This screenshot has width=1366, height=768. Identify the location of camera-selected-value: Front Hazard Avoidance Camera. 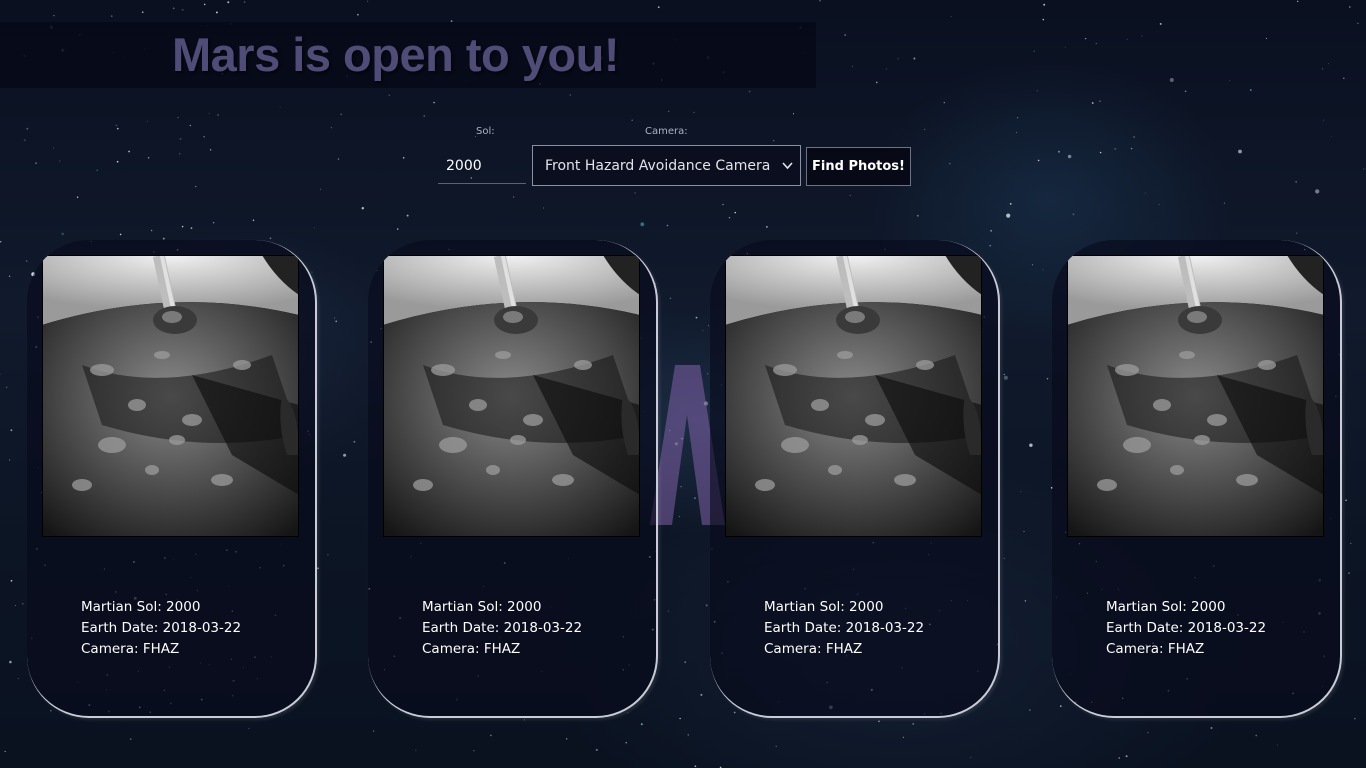
(658, 165).